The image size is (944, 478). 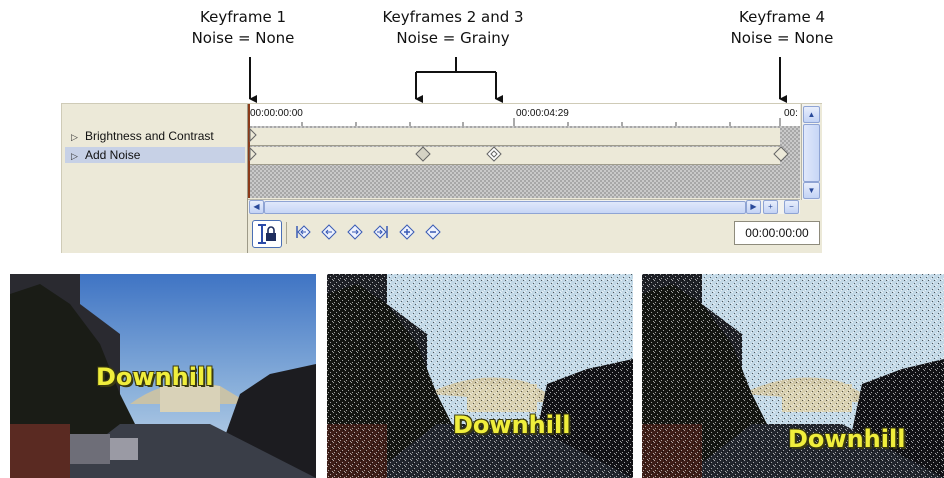 What do you see at coordinates (770, 207) in the screenshot?
I see `zoom-in-button: +` at bounding box center [770, 207].